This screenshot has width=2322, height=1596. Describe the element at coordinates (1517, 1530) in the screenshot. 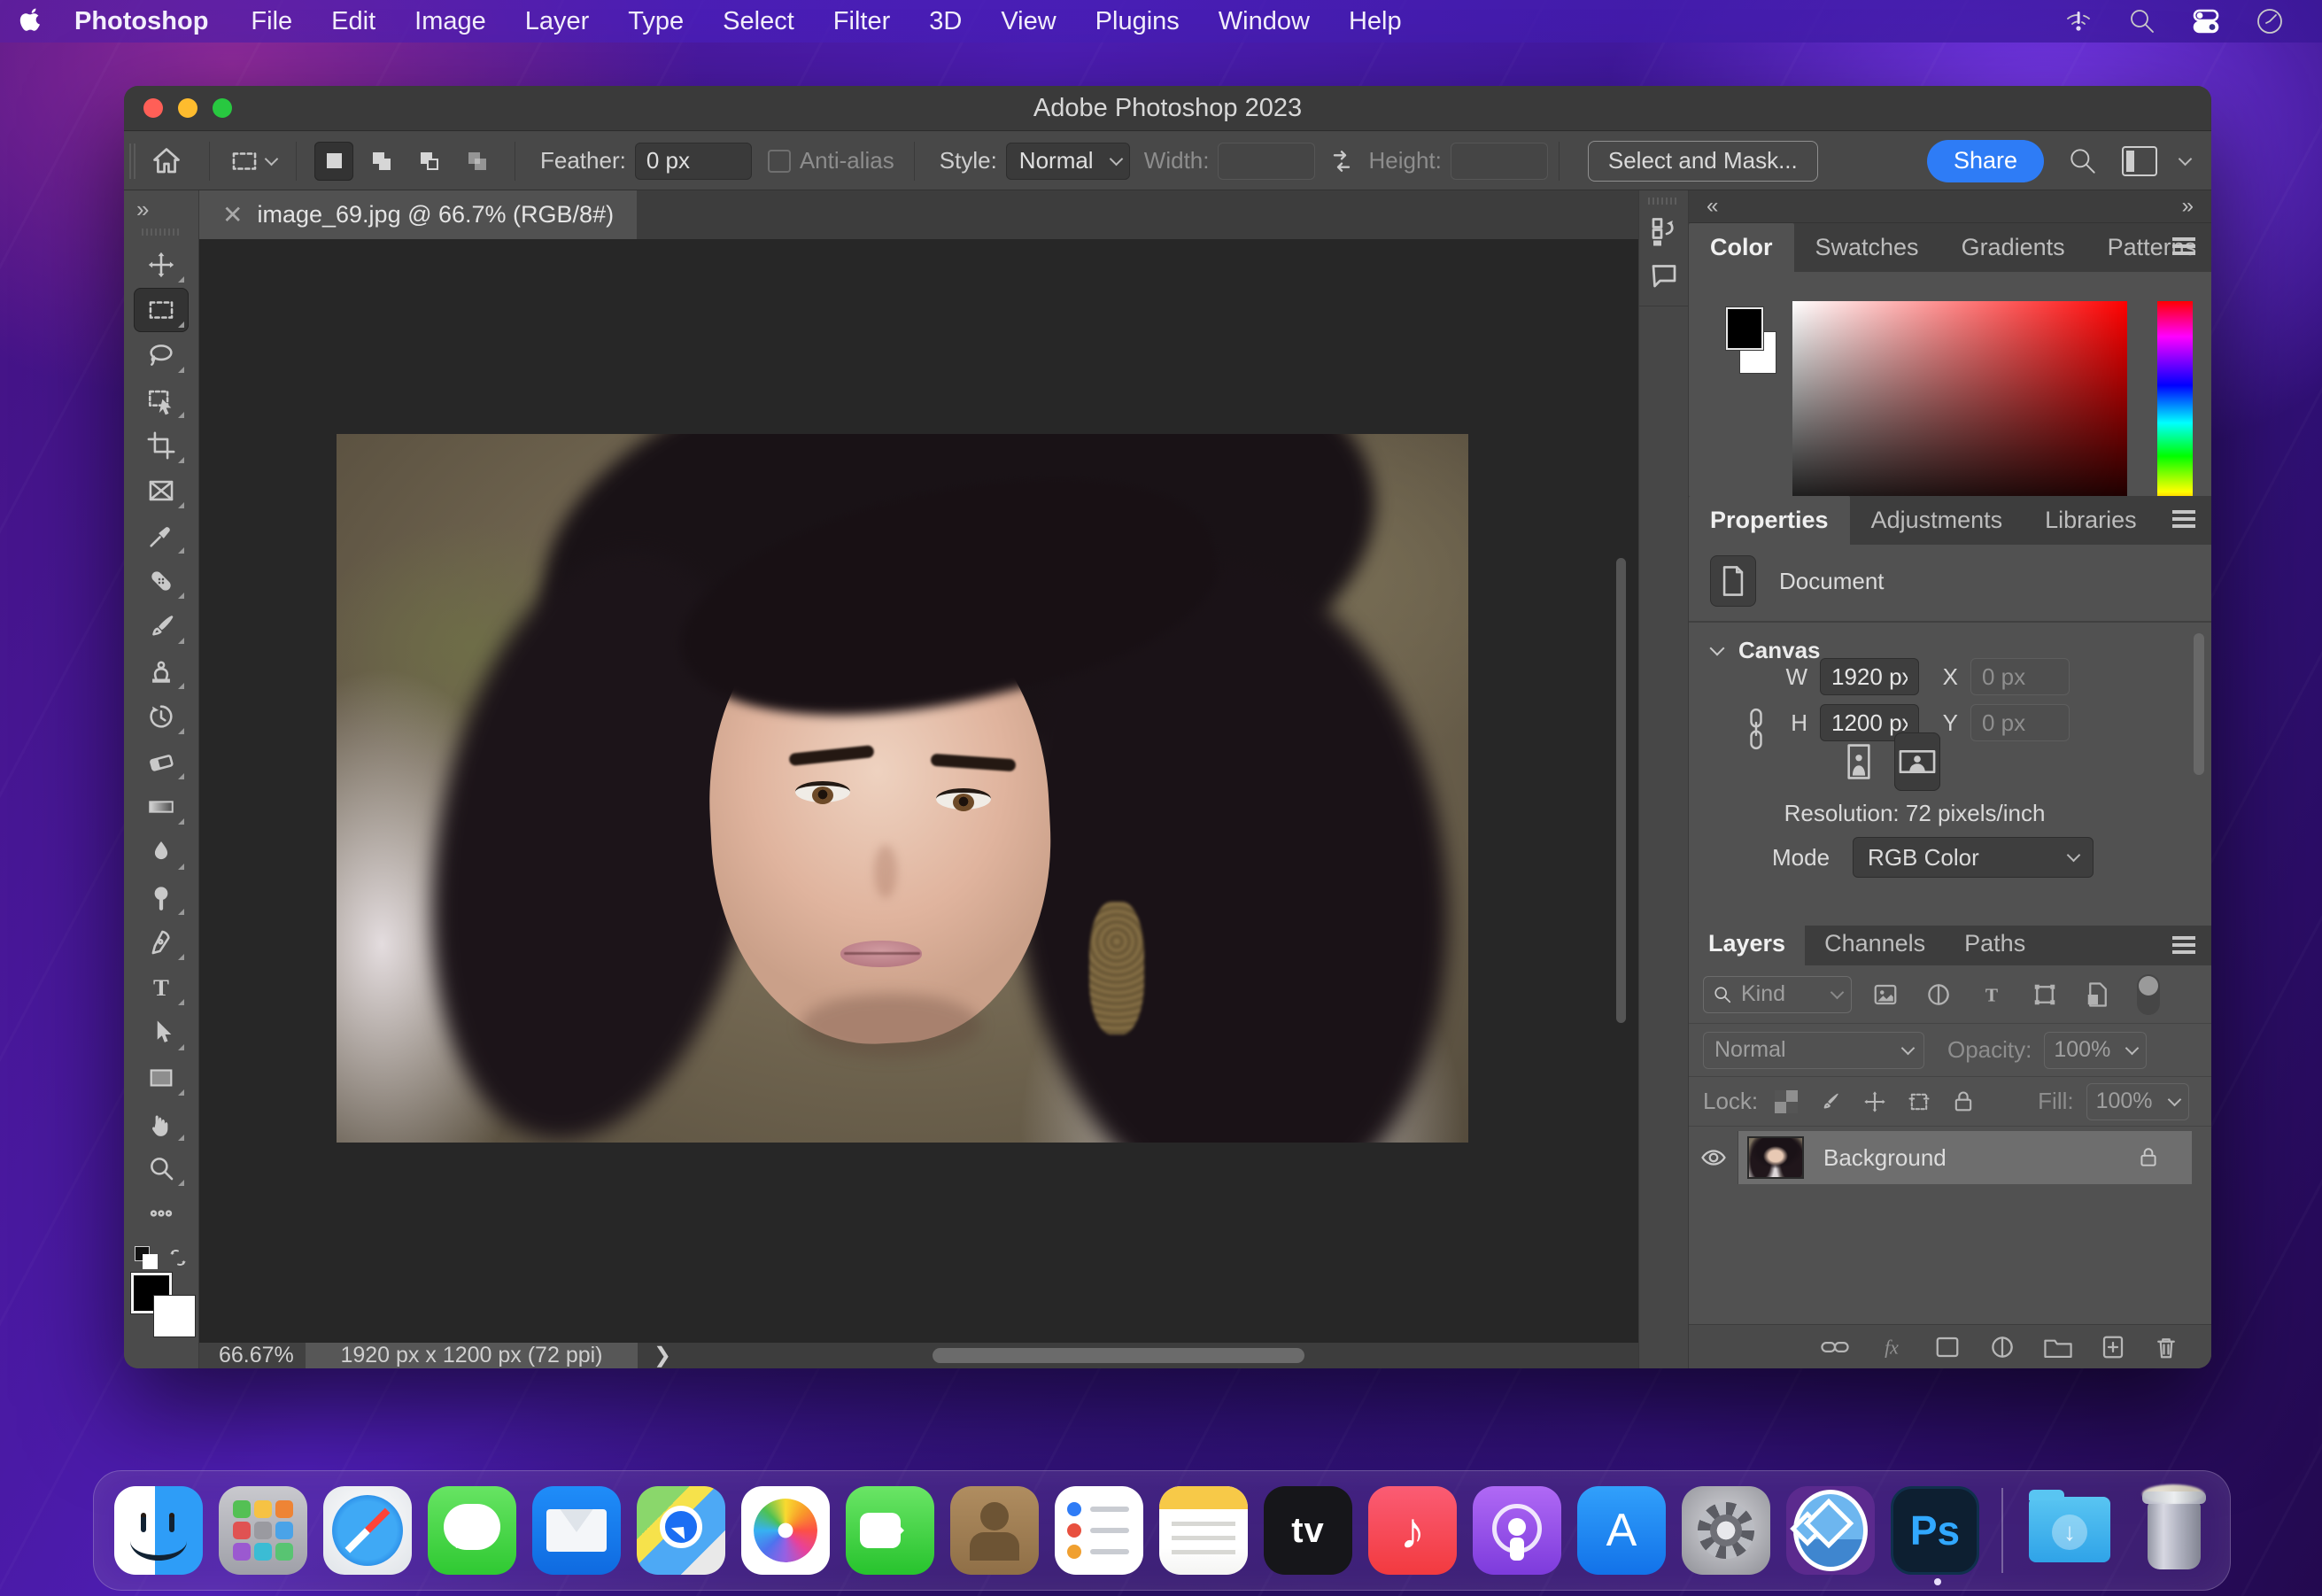

I see `dock-podcasts-icon` at that location.